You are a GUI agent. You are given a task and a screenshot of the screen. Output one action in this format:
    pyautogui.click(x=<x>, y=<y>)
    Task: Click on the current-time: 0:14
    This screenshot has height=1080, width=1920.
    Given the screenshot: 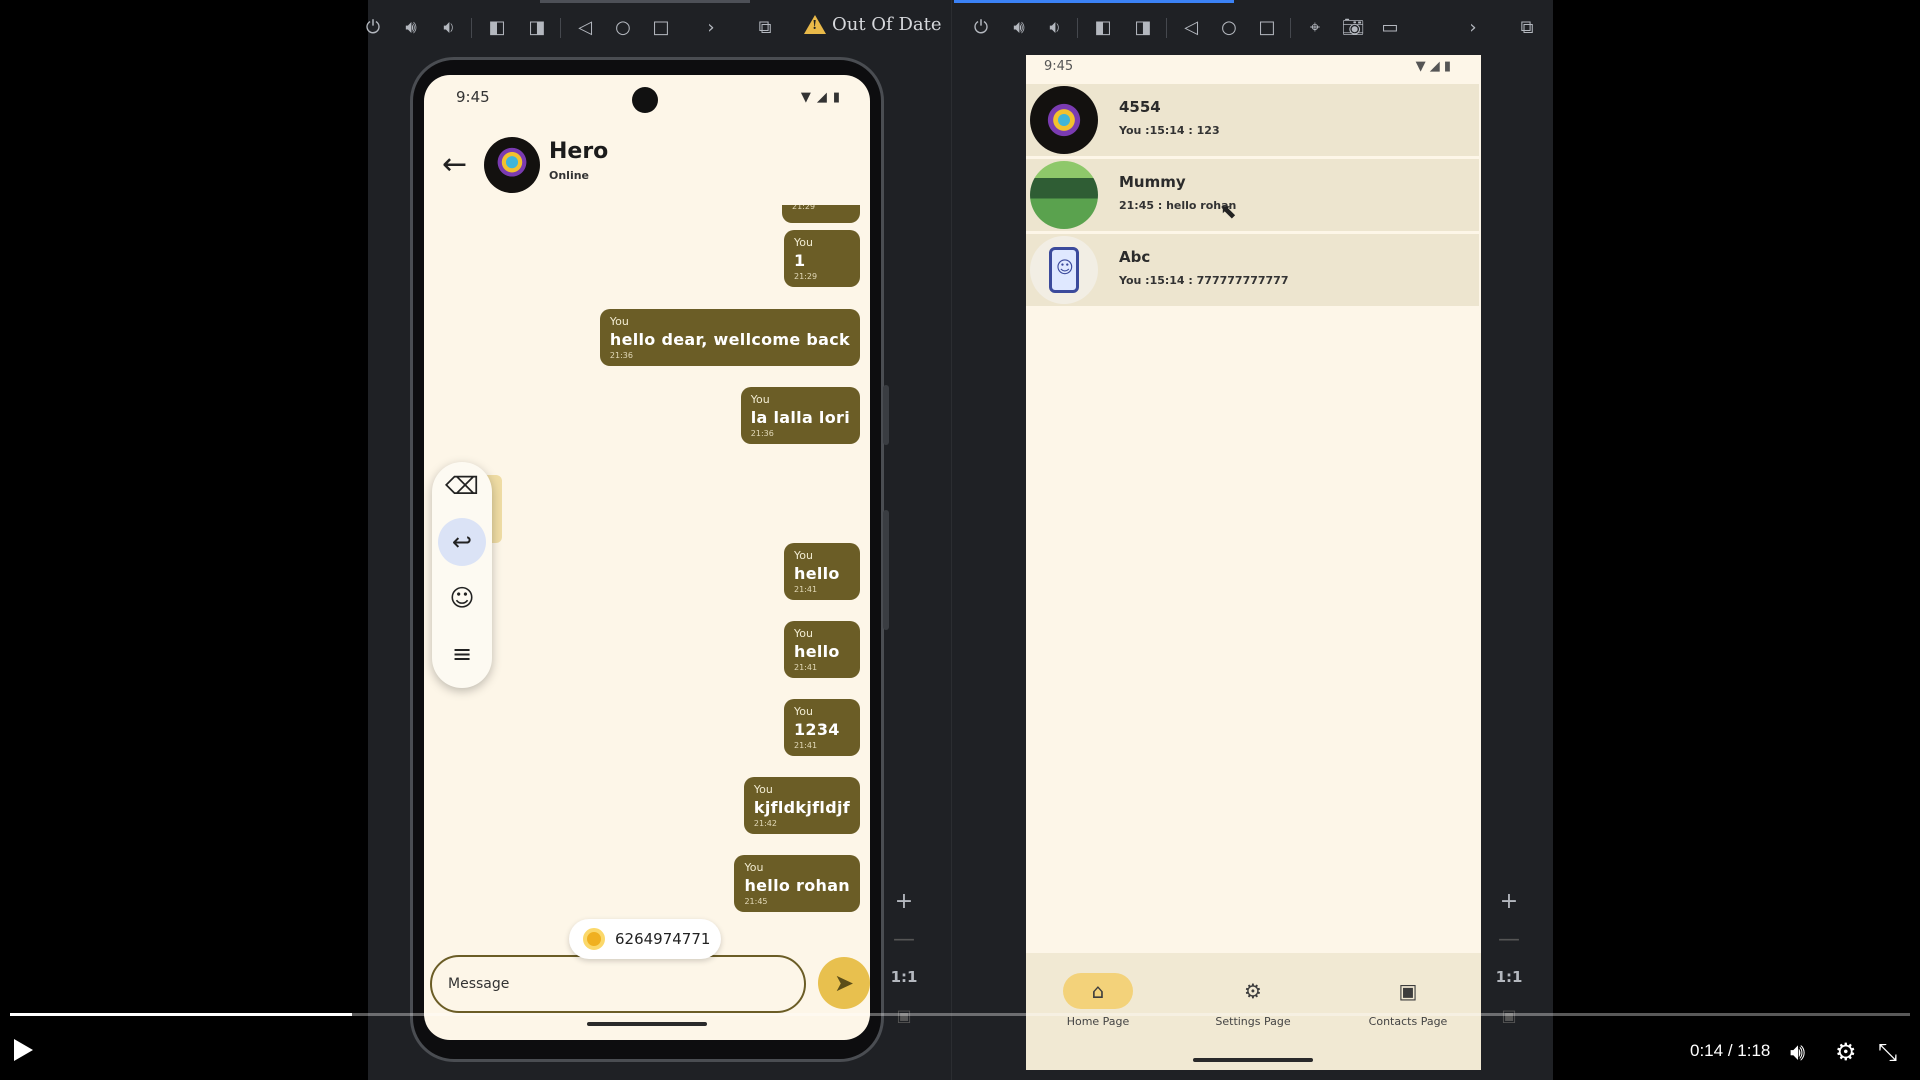 What is the action you would take?
    pyautogui.click(x=1707, y=1050)
    